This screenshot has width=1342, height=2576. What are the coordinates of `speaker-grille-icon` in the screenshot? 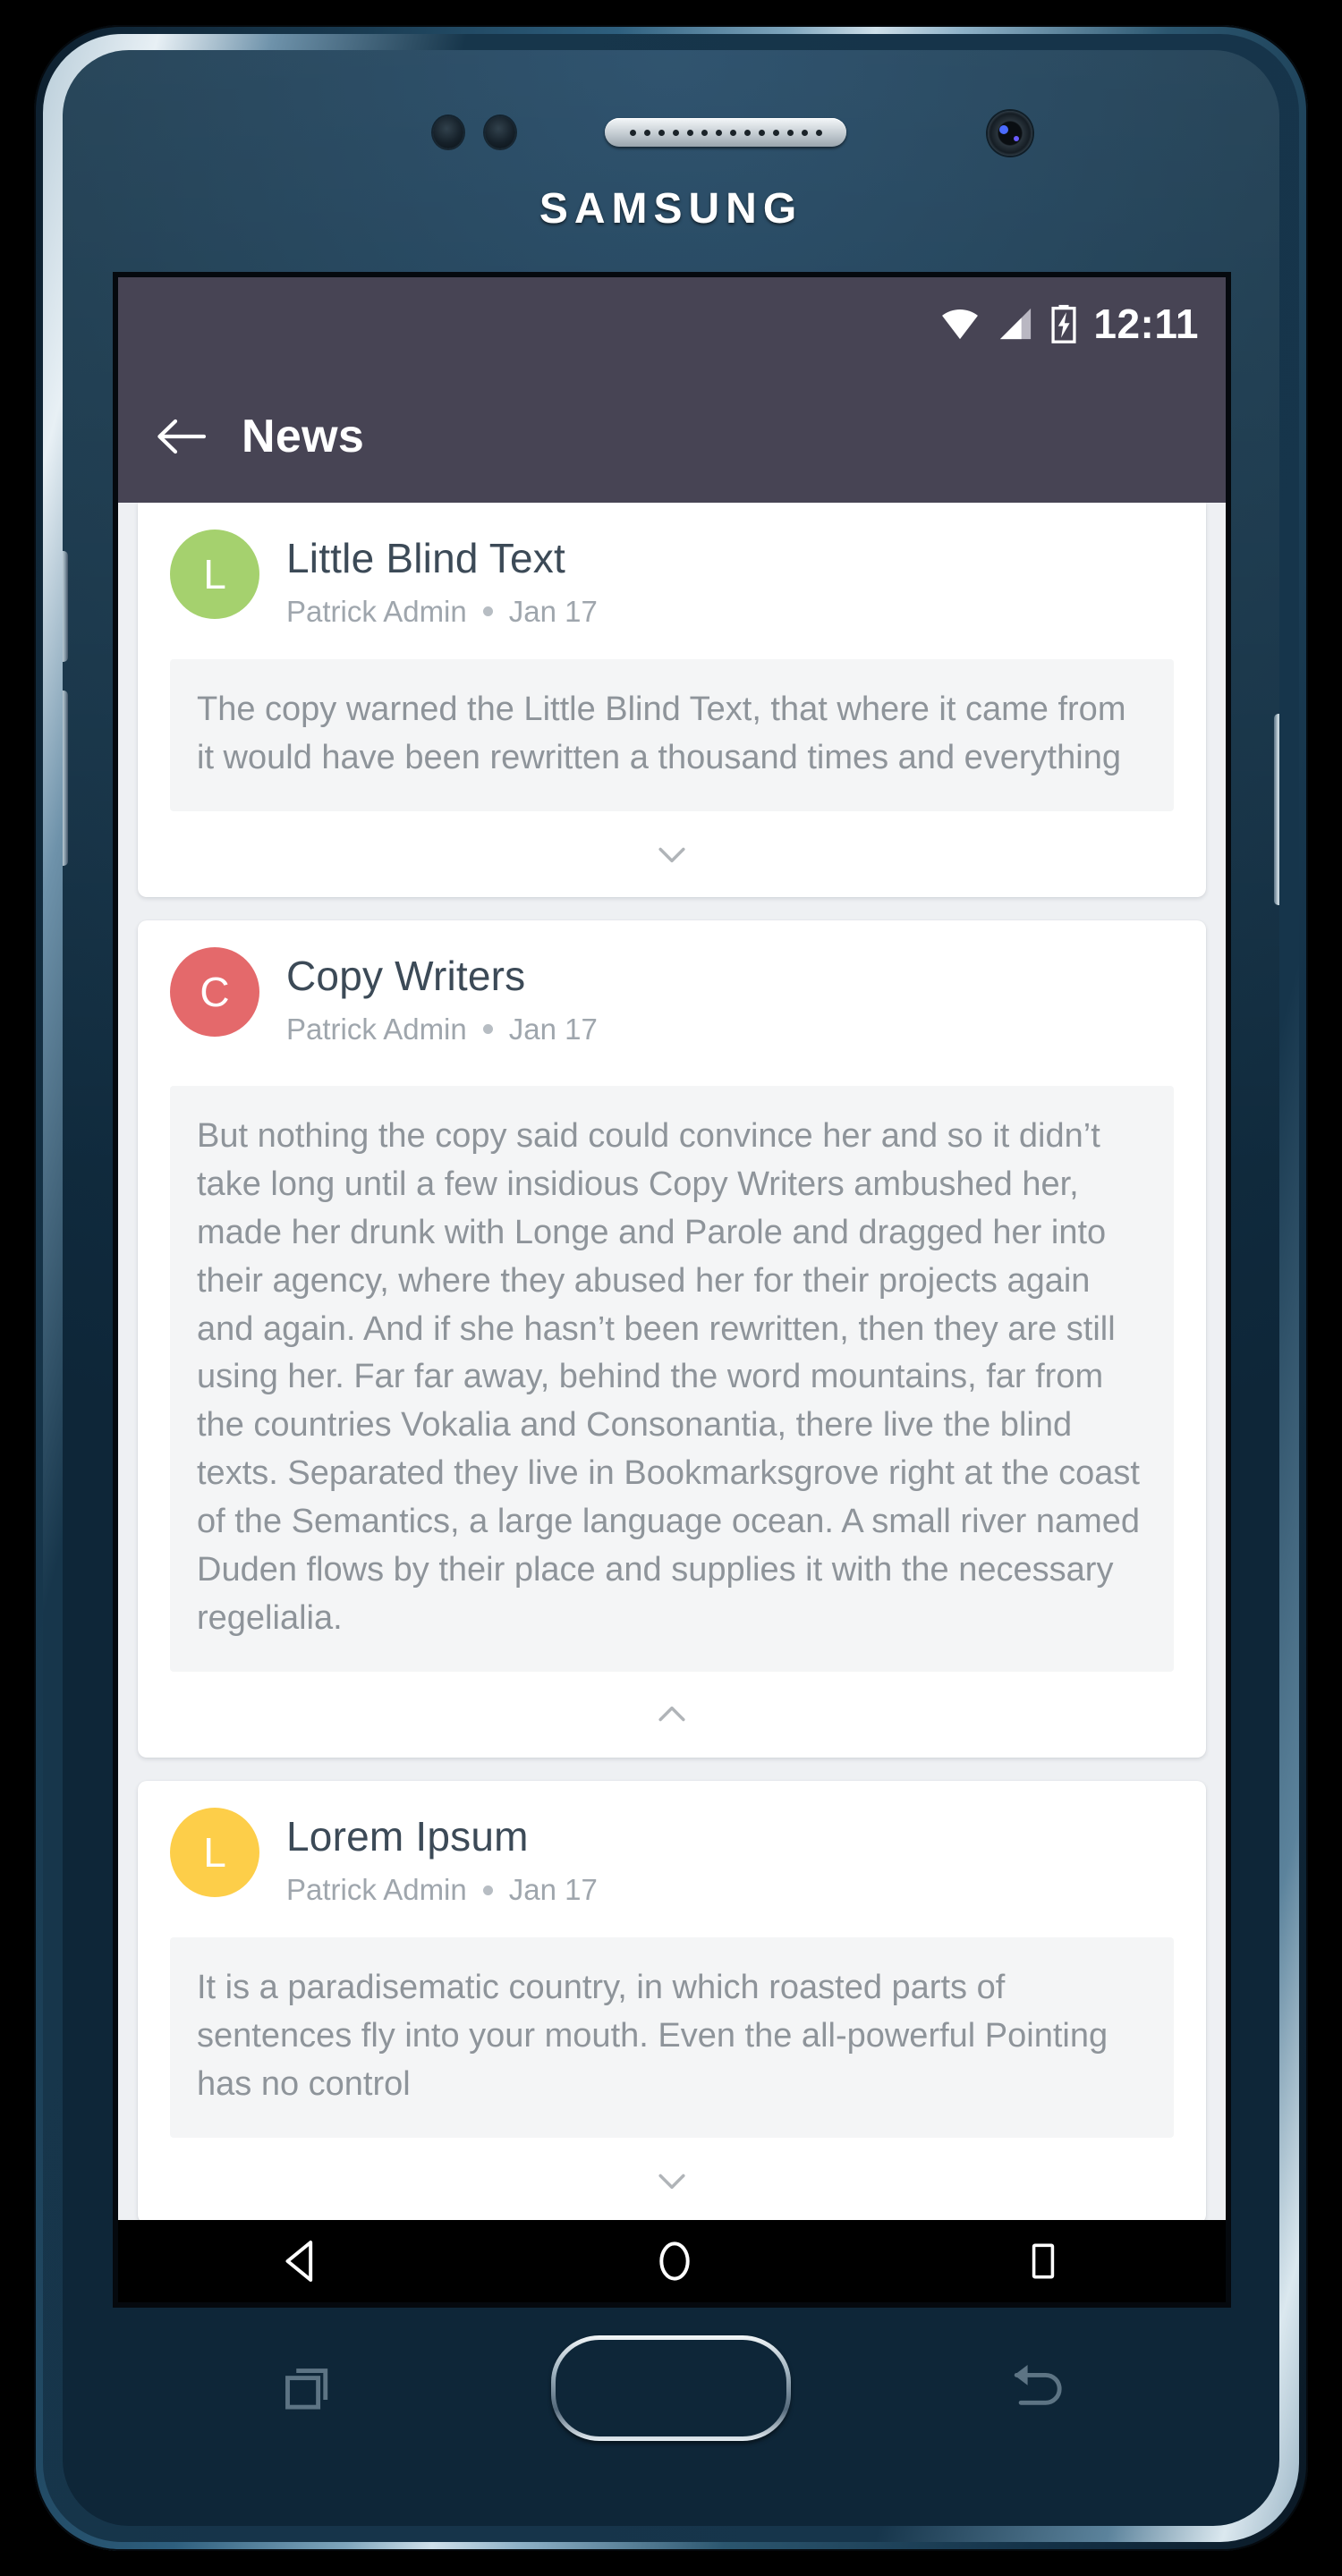 It's located at (726, 132).